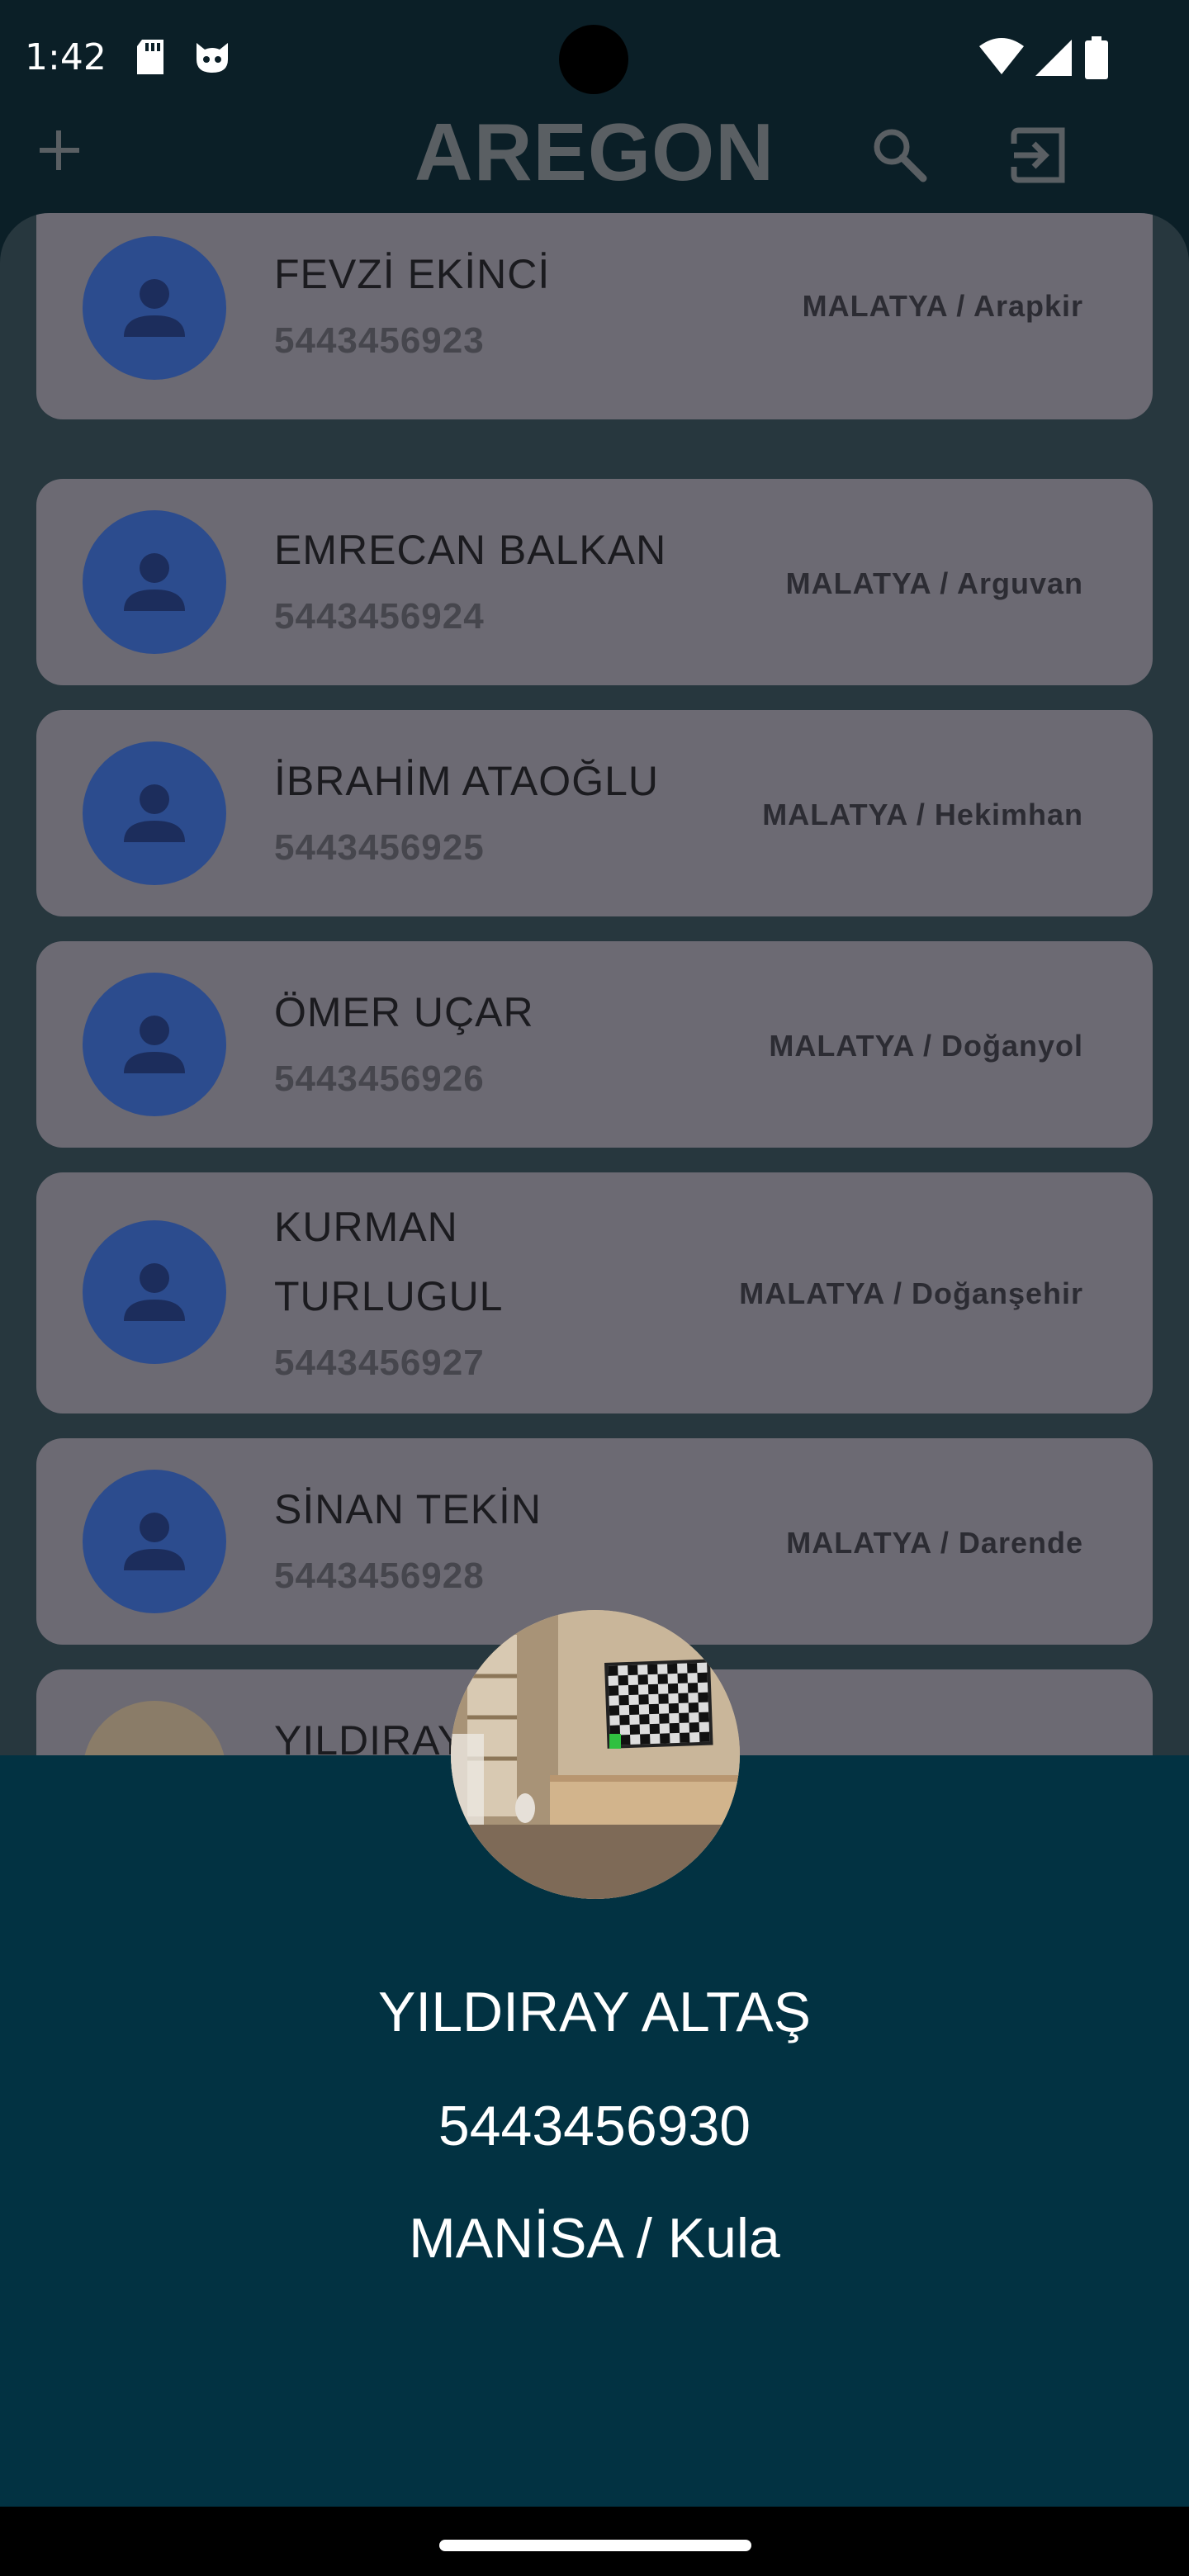 The width and height of the screenshot is (1189, 2576). I want to click on detail-name: YILDIRAY ALTAŞ, so click(594, 2012).